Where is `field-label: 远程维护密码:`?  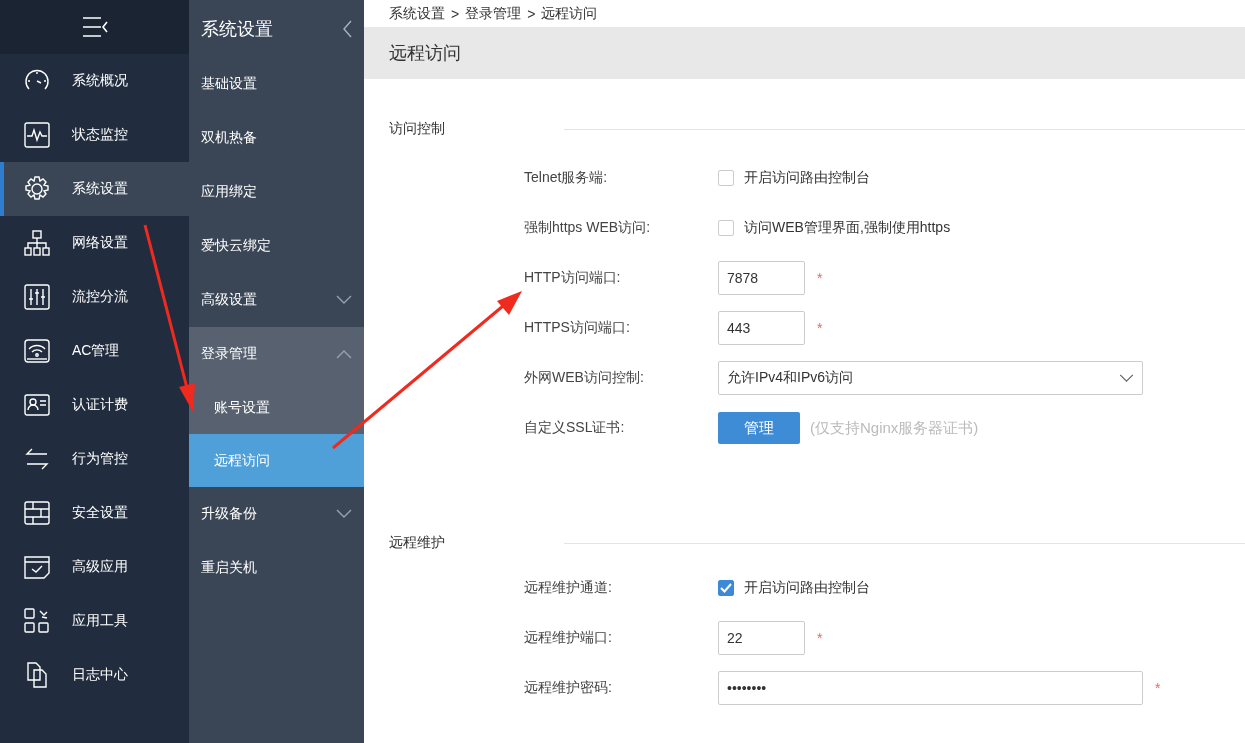 field-label: 远程维护密码: is located at coordinates (568, 688).